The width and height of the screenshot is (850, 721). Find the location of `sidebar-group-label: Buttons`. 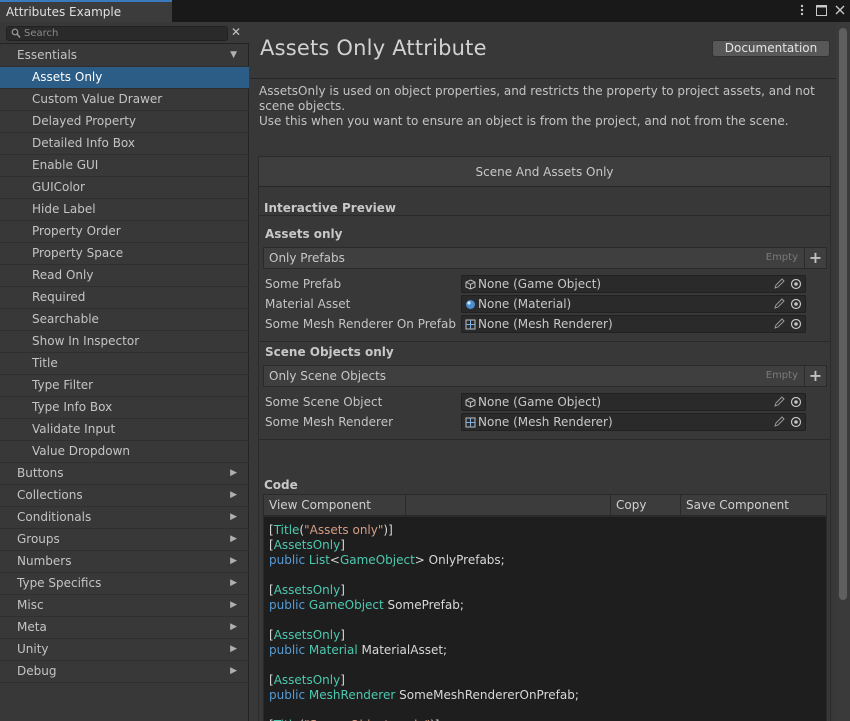

sidebar-group-label: Buttons is located at coordinates (40, 473).